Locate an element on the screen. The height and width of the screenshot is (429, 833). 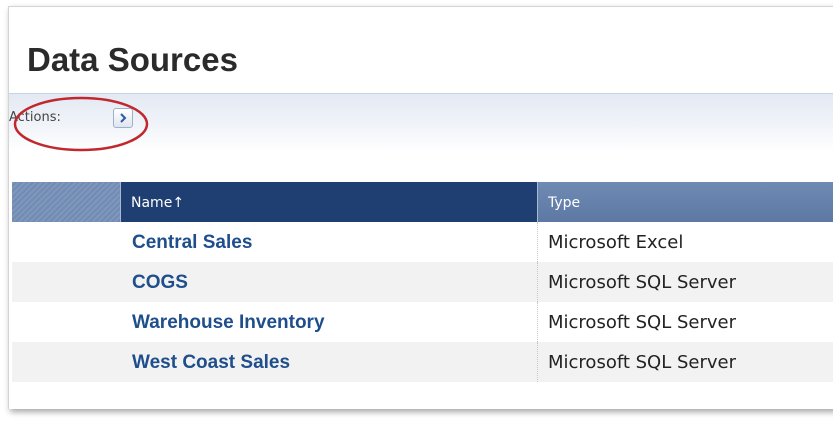
table-header: Name↑ Type is located at coordinates (422, 202).